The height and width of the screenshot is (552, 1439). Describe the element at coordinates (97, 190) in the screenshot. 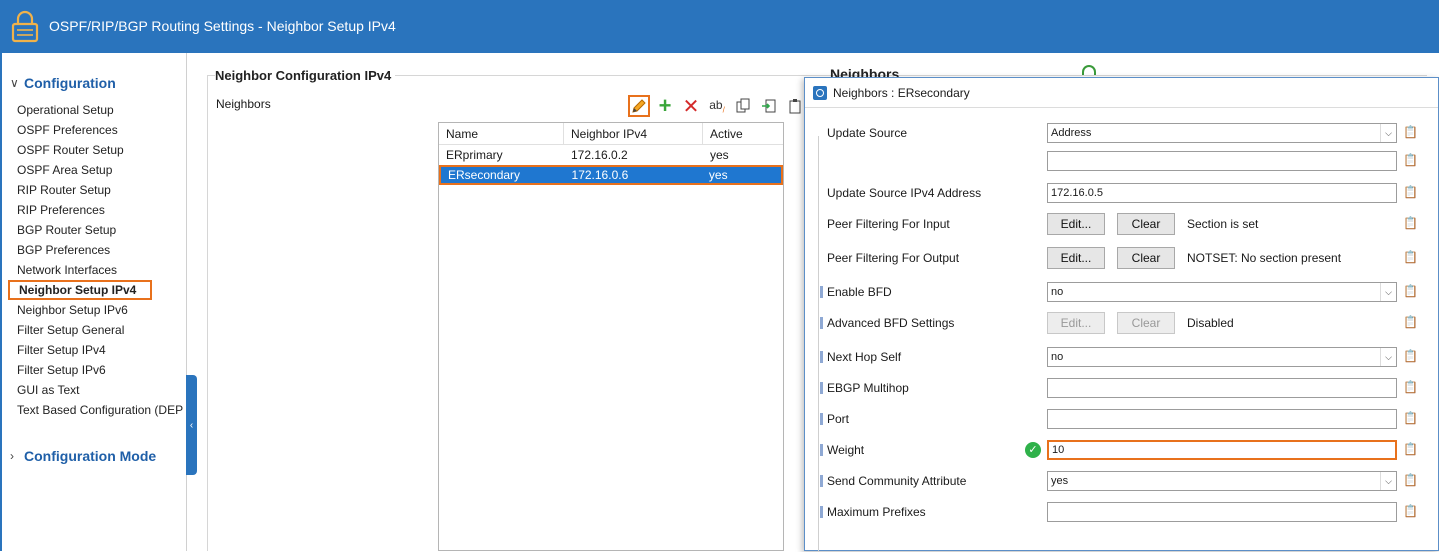

I see `sidebar-item-rip-router-setup: RIP Router Setup` at that location.